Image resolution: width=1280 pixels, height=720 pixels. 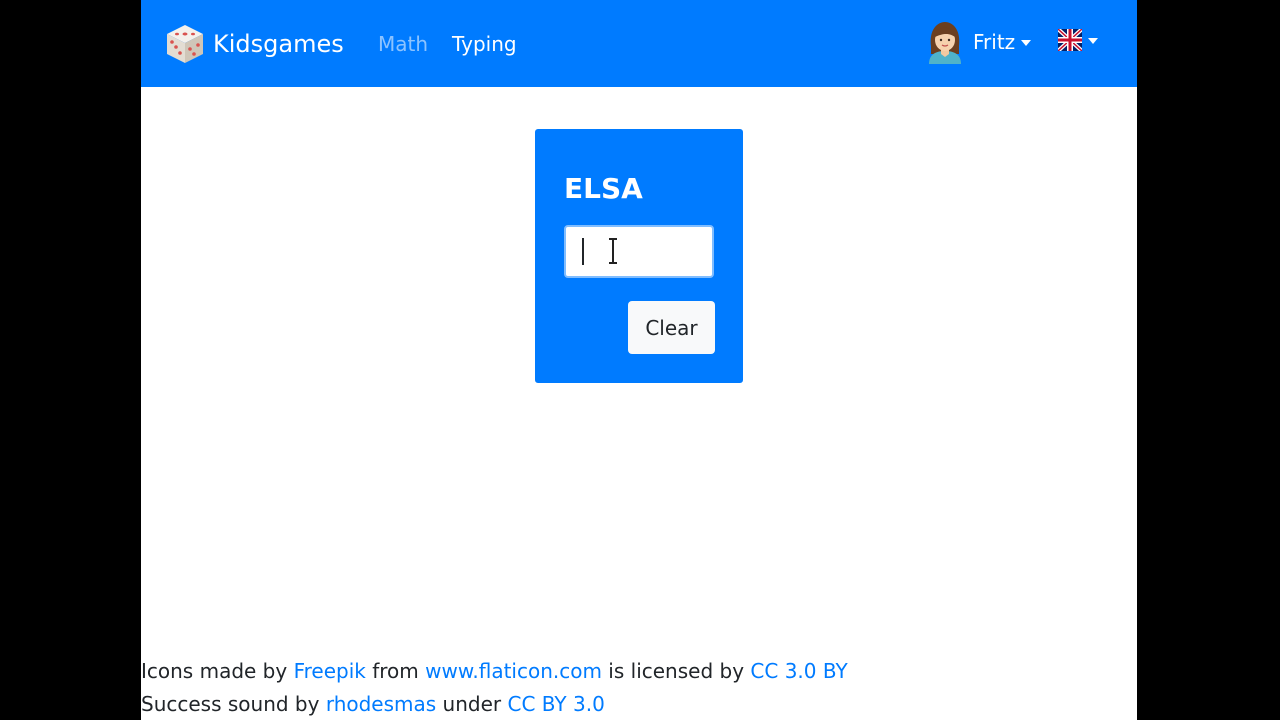 I want to click on ibeam-cursor-icon, so click(x=613, y=251).